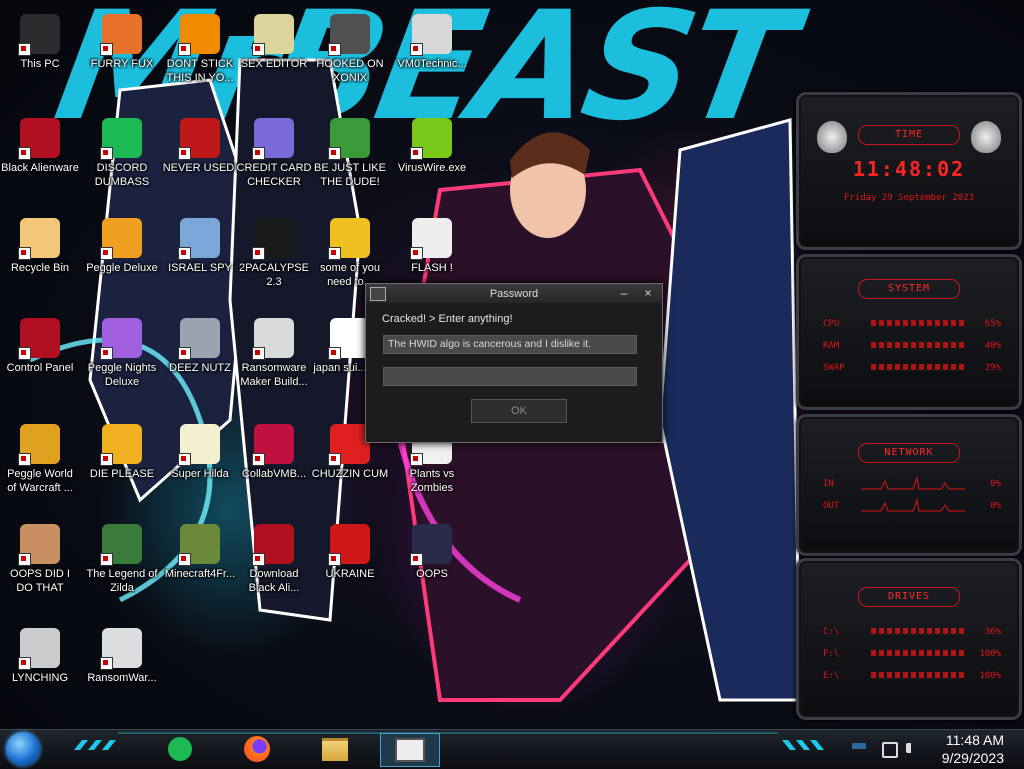 The height and width of the screenshot is (769, 1024). What do you see at coordinates (831, 654) in the screenshot?
I see `drive-label: F:\` at bounding box center [831, 654].